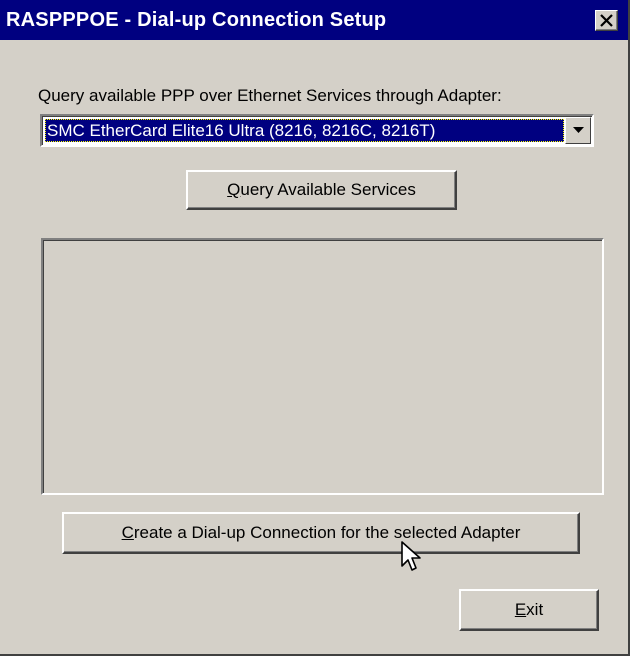  I want to click on mouse-pointer-icon, so click(411, 556).